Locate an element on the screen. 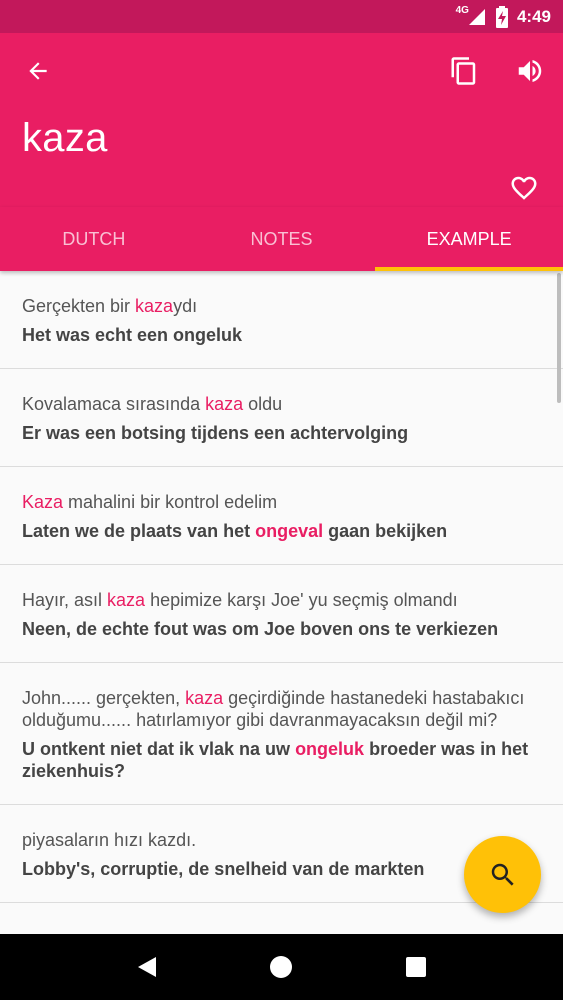 This screenshot has width=563, height=1000. nav-back-icon is located at coordinates (147, 967).